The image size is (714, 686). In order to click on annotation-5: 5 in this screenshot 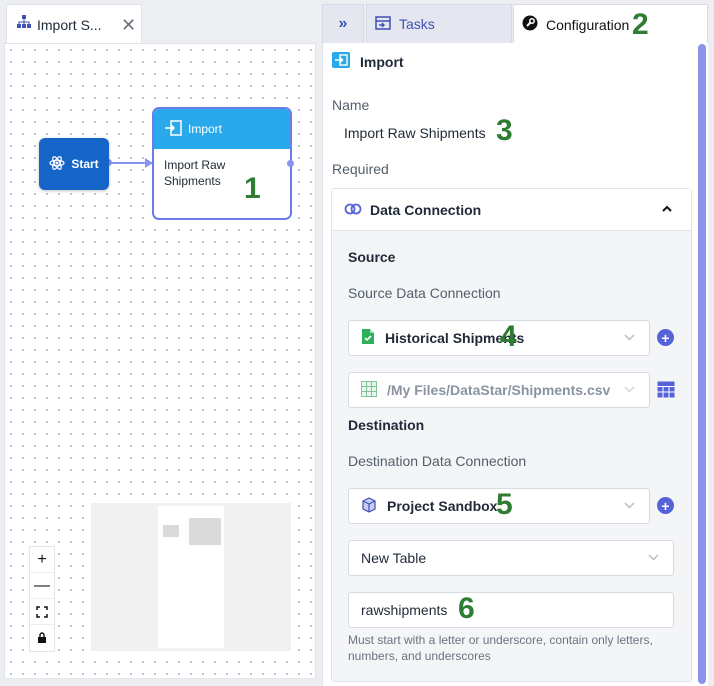, I will do `click(504, 504)`.